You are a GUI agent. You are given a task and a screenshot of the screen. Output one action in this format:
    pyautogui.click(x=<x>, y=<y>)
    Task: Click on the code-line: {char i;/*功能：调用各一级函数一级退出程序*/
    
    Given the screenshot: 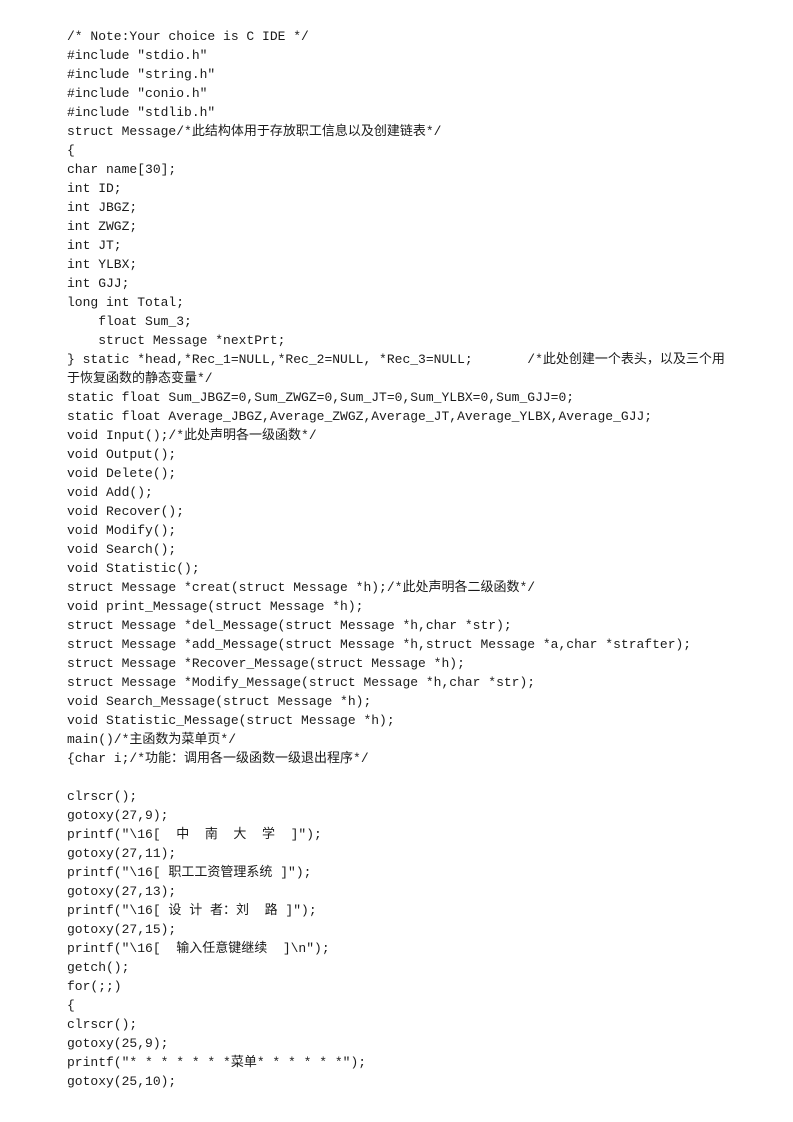 What is the action you would take?
    pyautogui.click(x=218, y=758)
    